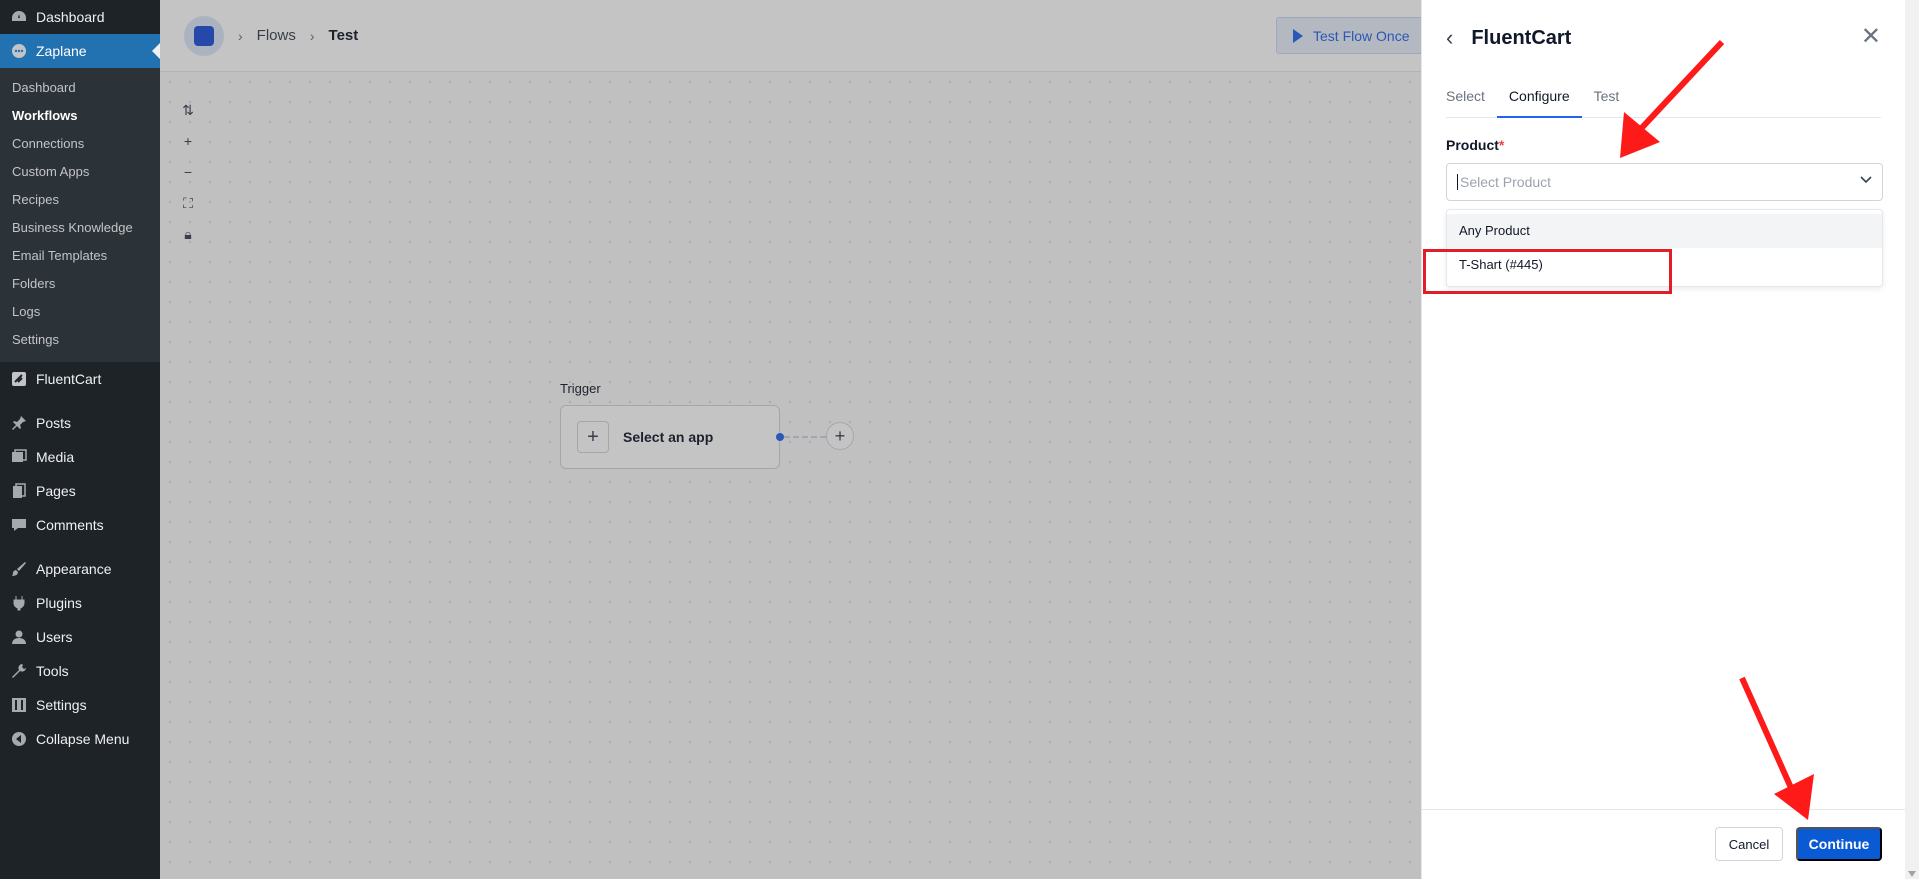  What do you see at coordinates (54, 423) in the screenshot?
I see `menu-posts-label: Posts` at bounding box center [54, 423].